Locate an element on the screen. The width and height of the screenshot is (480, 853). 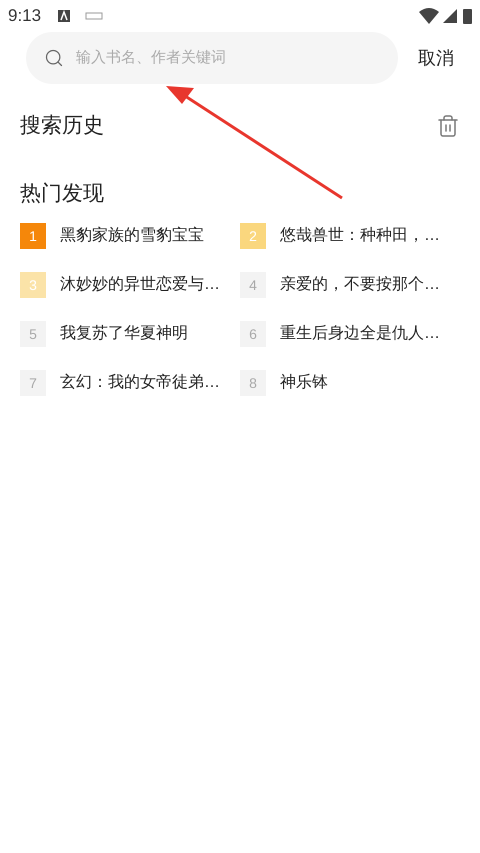
search-icon is located at coordinates (54, 58).